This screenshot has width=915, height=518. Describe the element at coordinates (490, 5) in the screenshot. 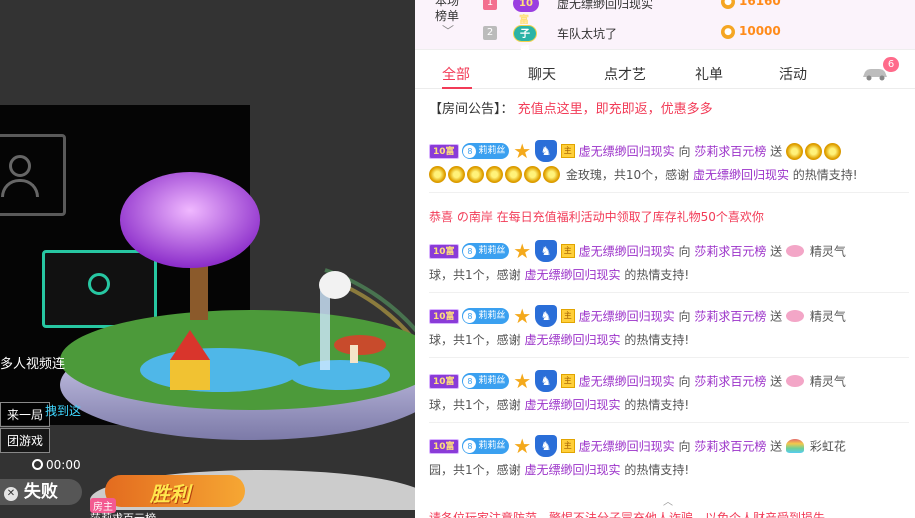

I see `rank-number: 1` at that location.